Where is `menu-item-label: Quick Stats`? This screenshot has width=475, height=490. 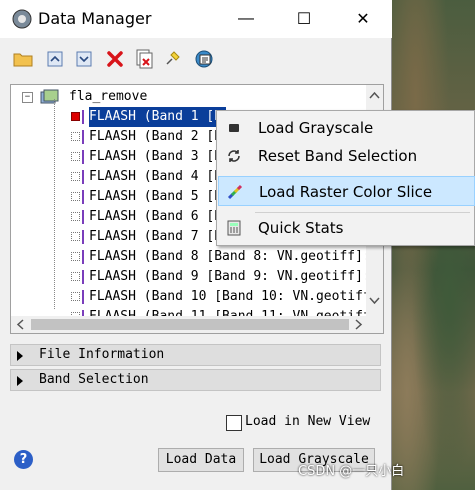
menu-item-label: Quick Stats is located at coordinates (301, 228).